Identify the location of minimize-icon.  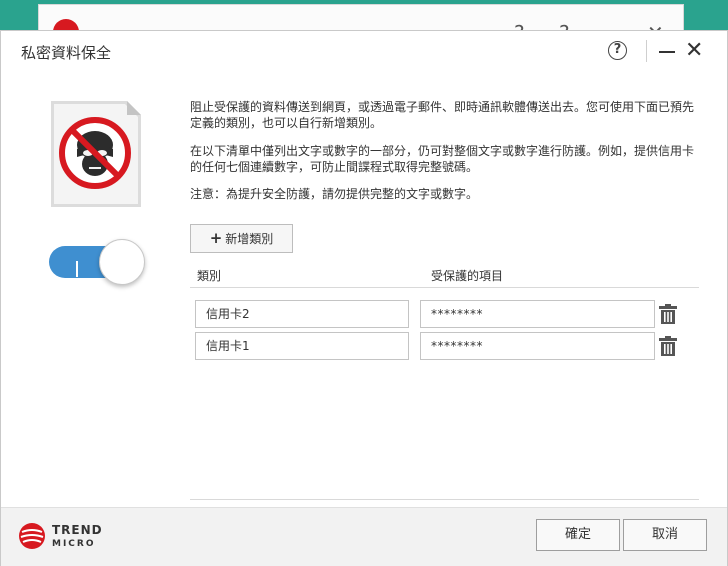
(667, 52).